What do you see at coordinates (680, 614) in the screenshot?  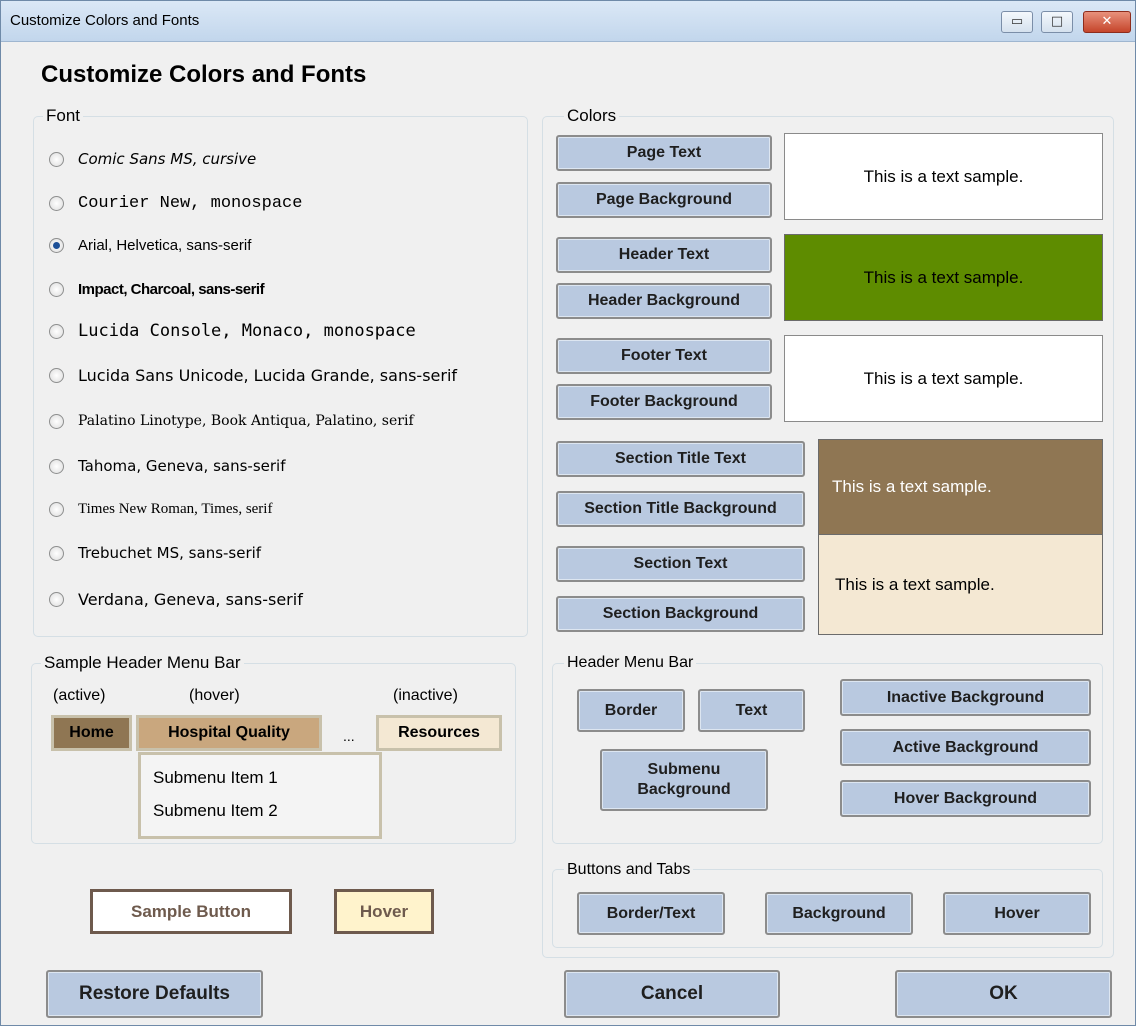 I see `section-background-button: Section Background` at bounding box center [680, 614].